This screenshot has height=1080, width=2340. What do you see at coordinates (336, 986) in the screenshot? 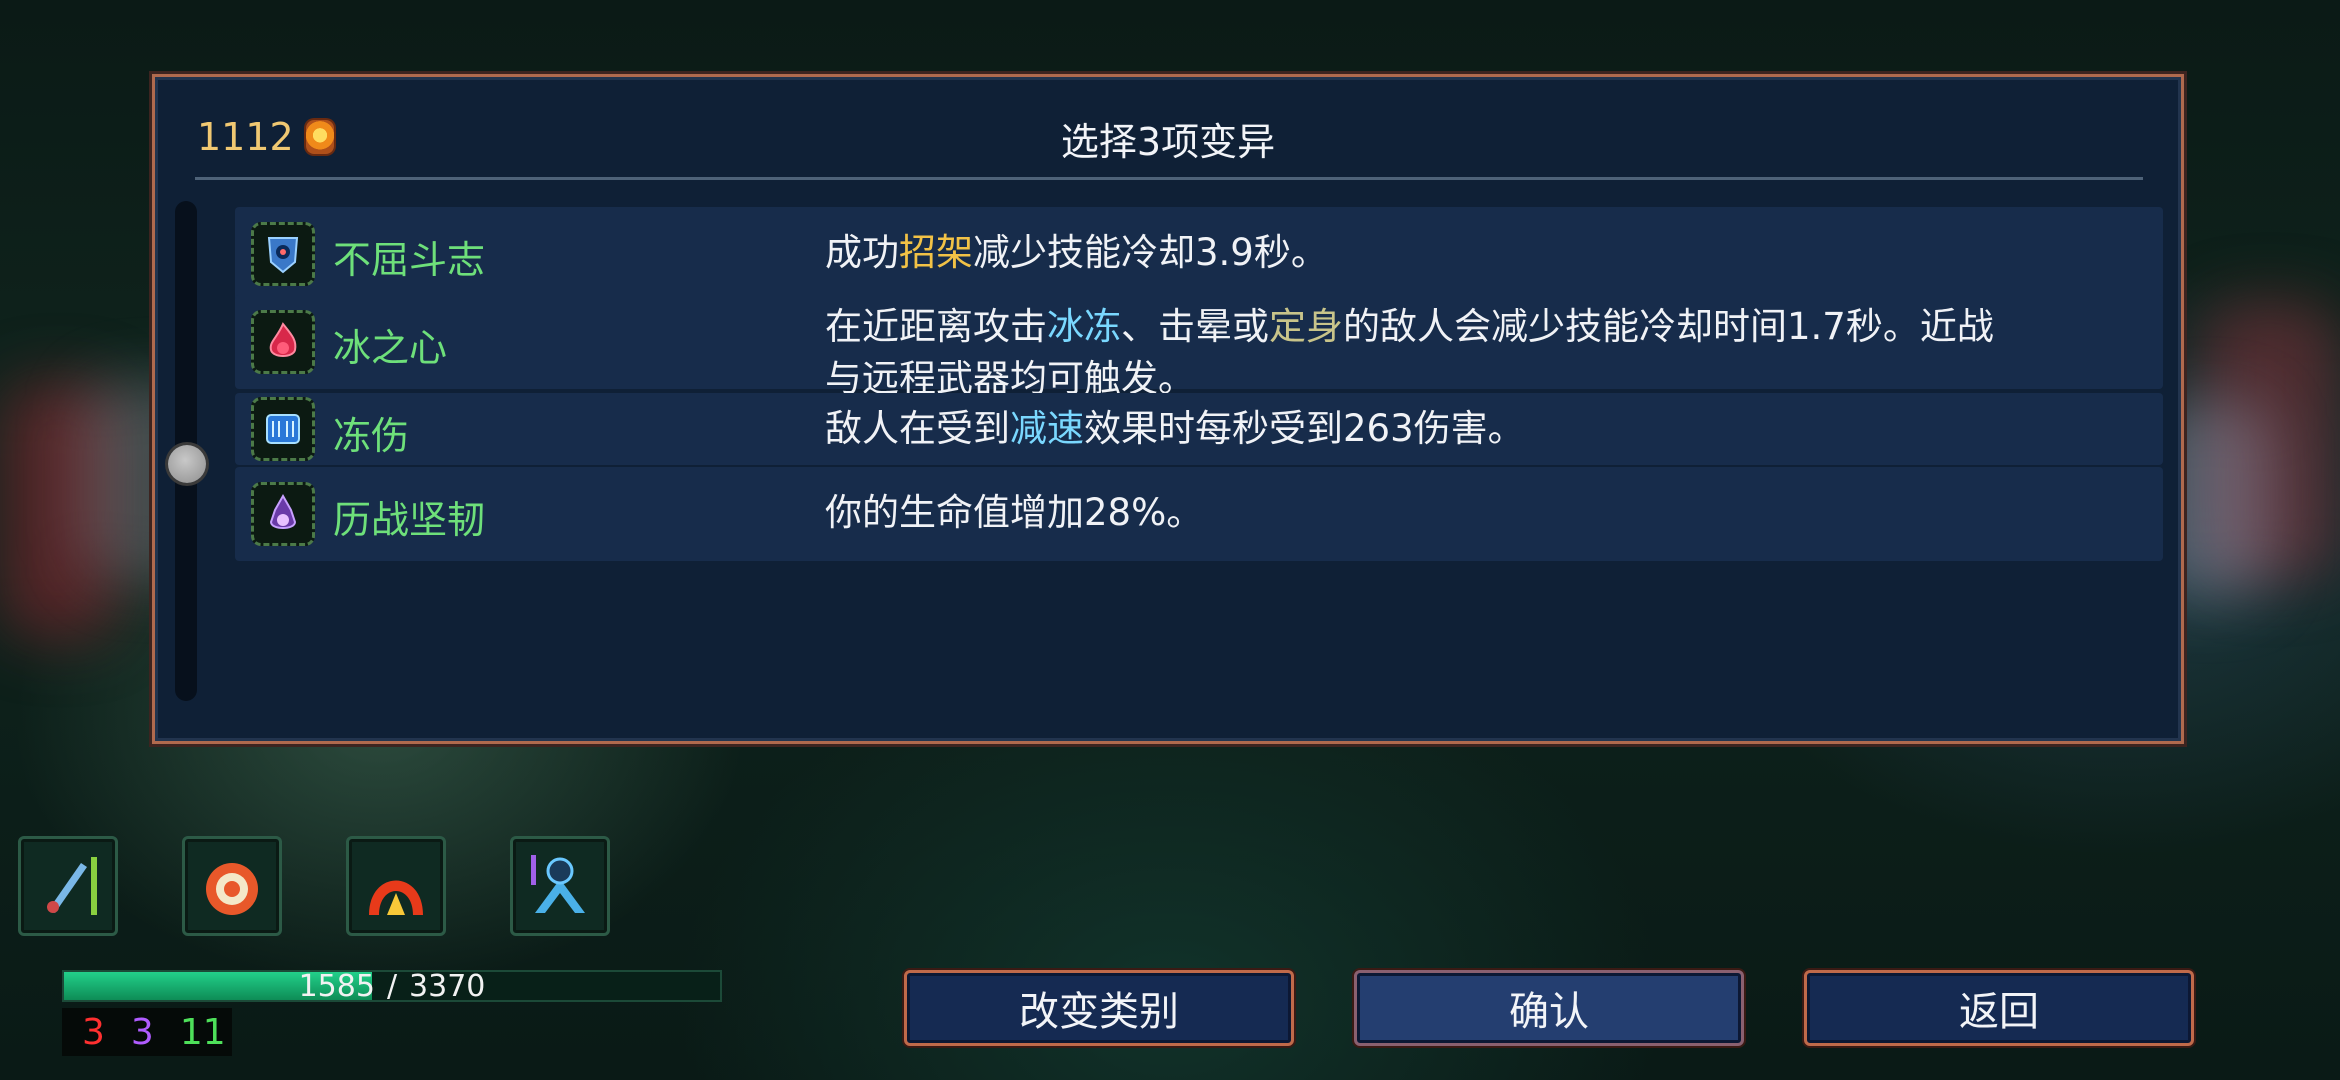
I see `health-current: 1585` at bounding box center [336, 986].